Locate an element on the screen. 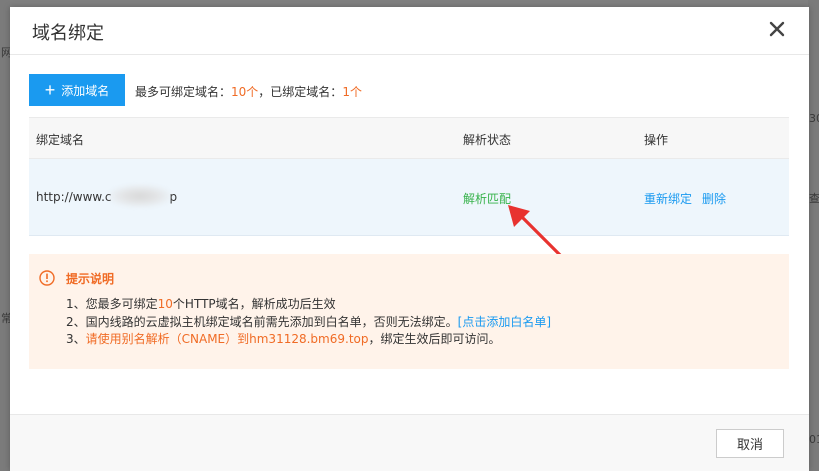 This screenshot has width=819, height=471. actions-cell: 重新绑定 删除 is located at coordinates (685, 198).